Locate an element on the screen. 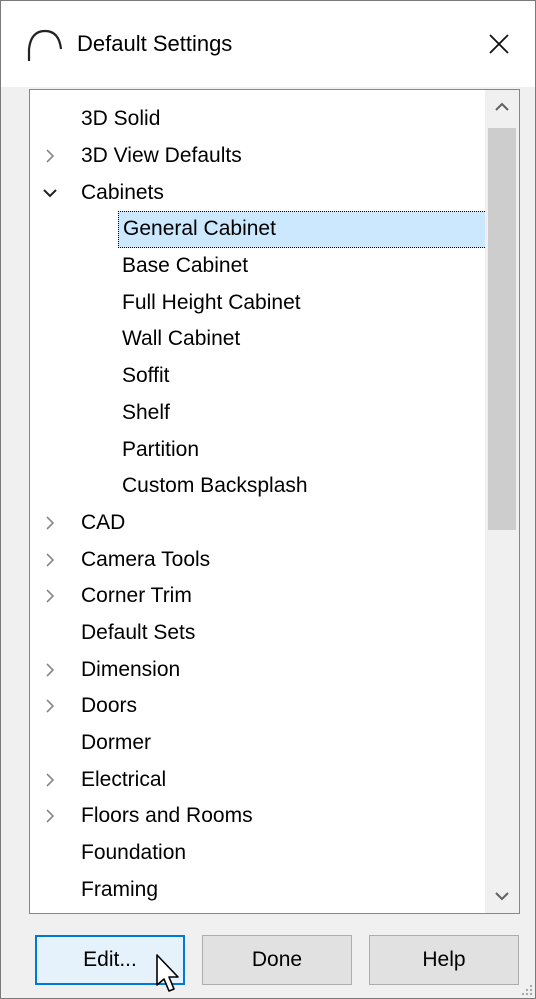  tree-item: Wall Cabinet is located at coordinates (257, 339).